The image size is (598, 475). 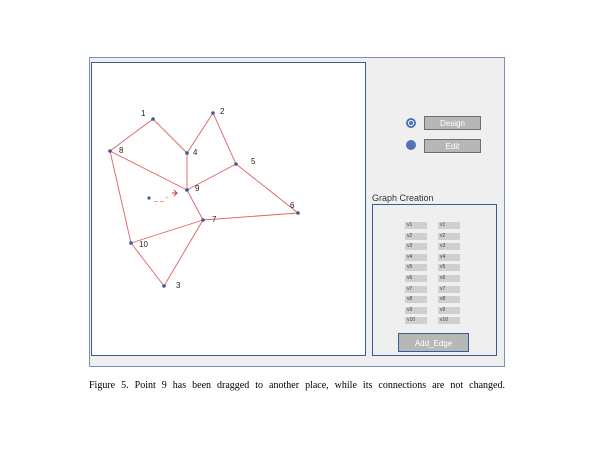 I want to click on design-radio, so click(x=411, y=123).